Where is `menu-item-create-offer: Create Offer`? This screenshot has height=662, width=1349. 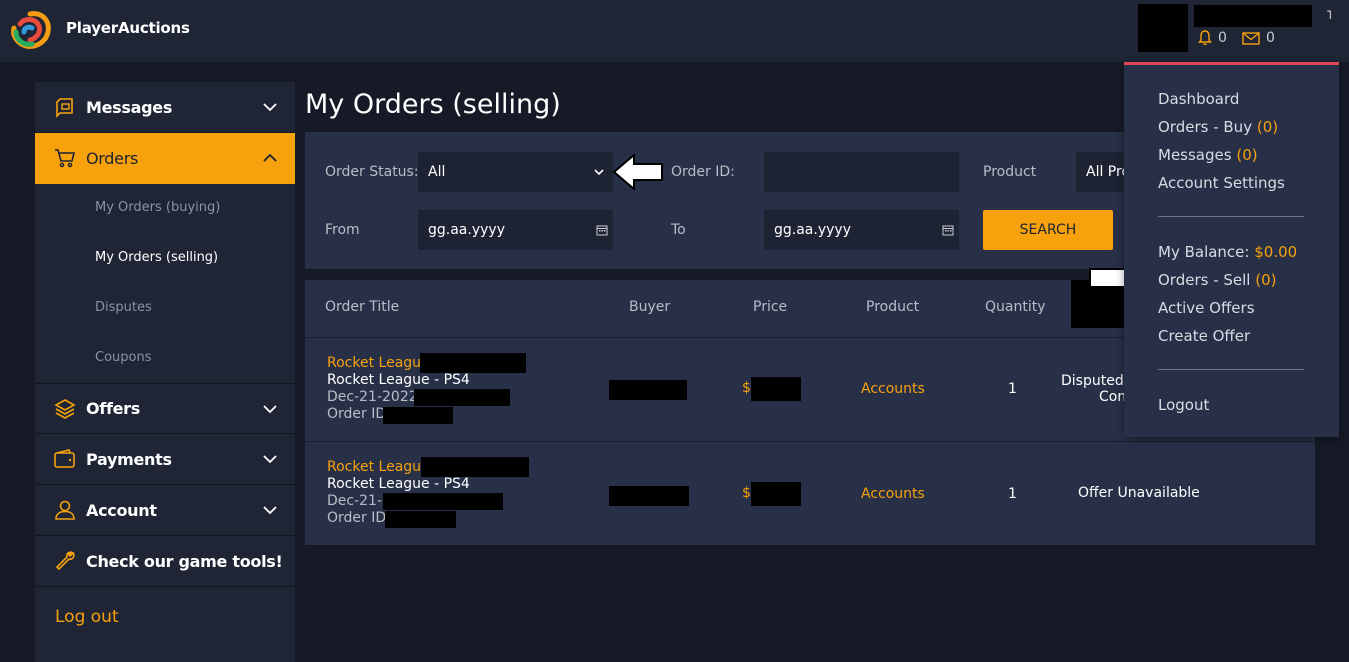
menu-item-create-offer: Create Offer is located at coordinates (1204, 336).